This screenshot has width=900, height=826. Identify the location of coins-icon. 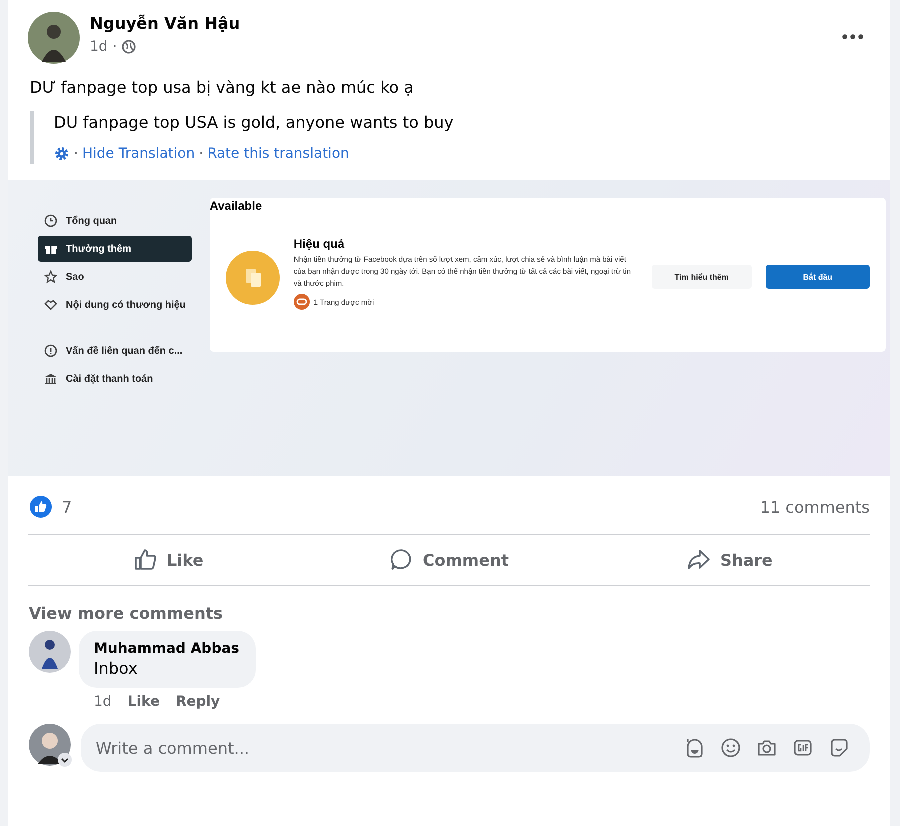
(253, 278).